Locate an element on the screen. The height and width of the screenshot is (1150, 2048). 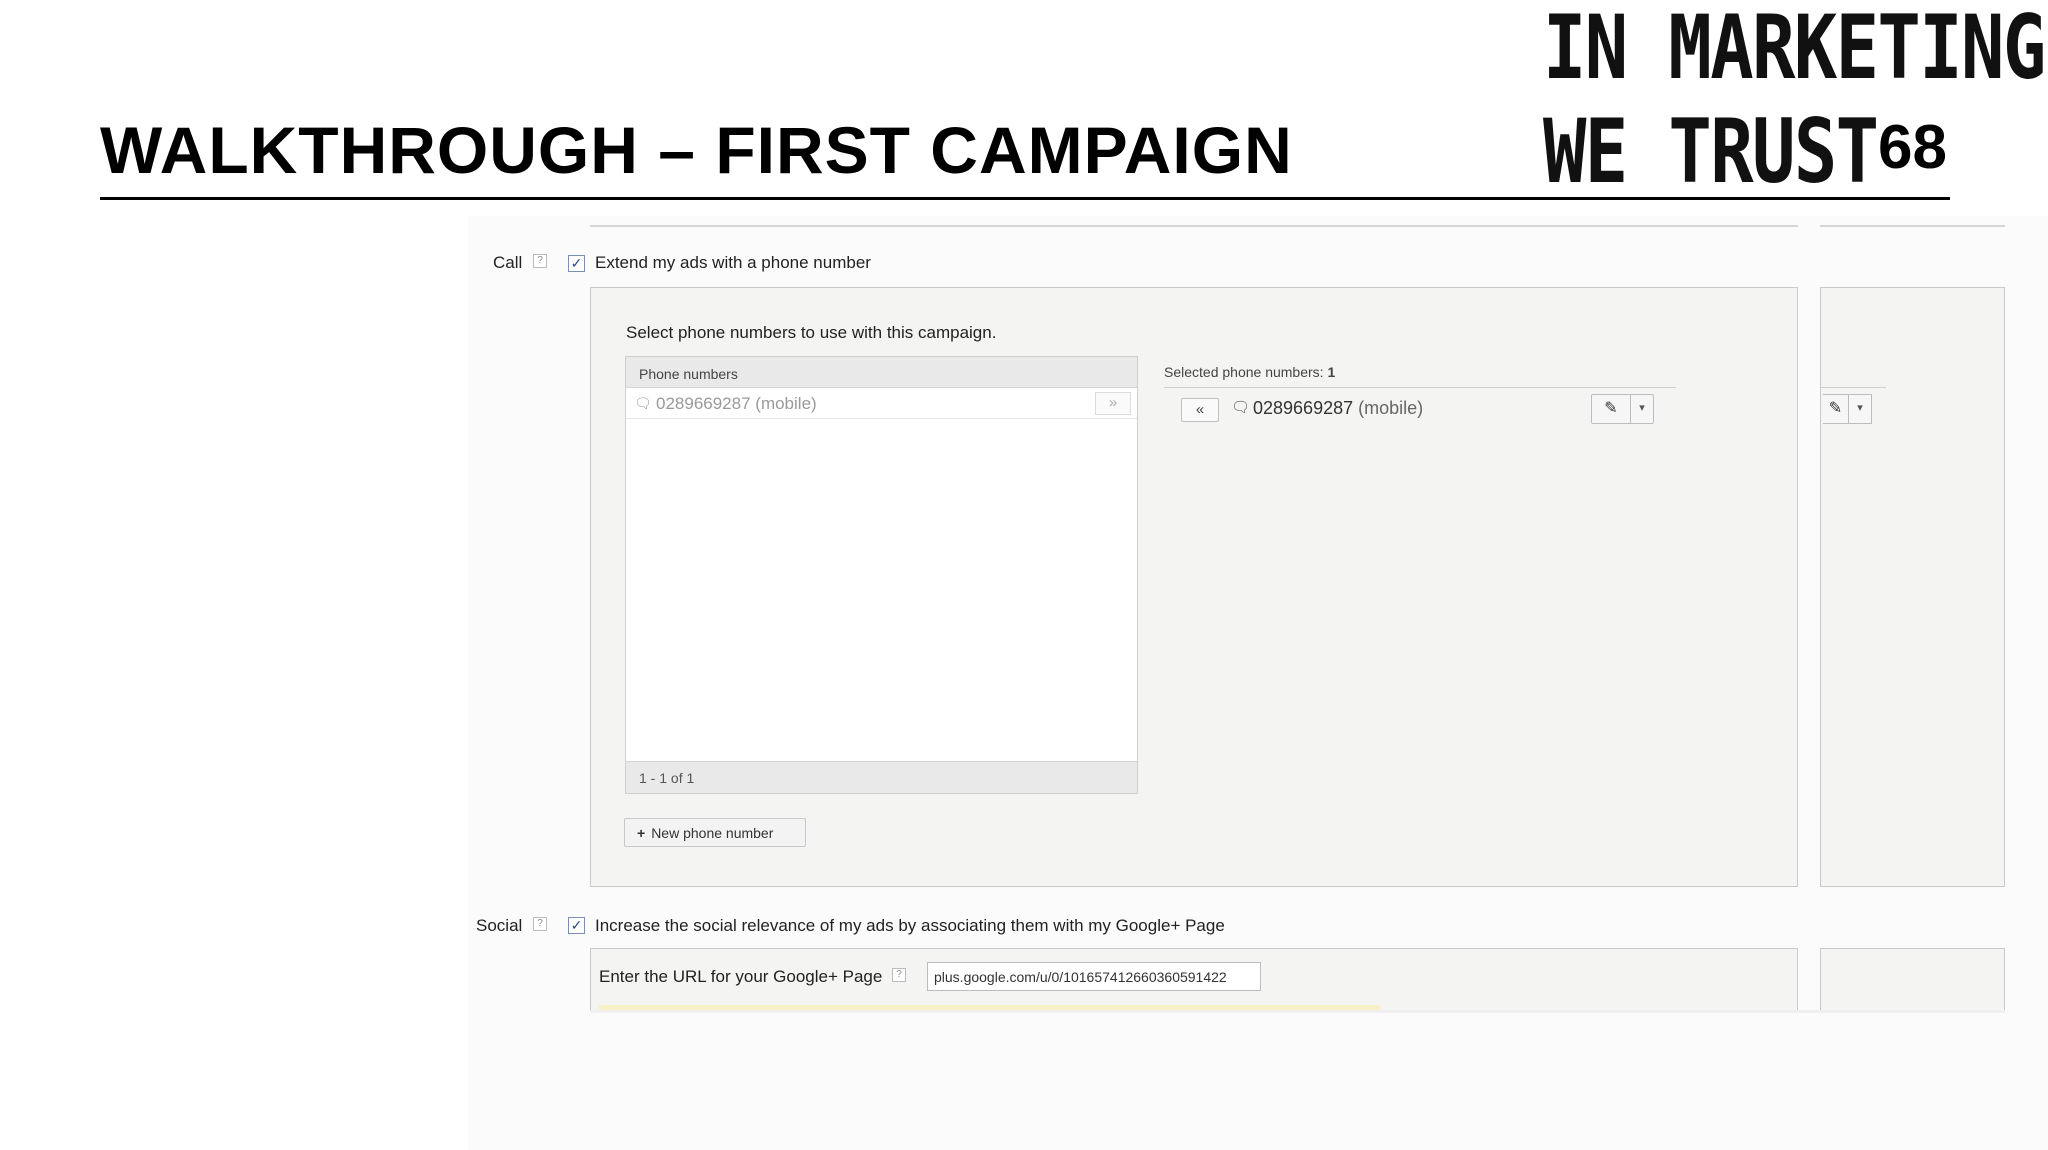
google-plus-url-input is located at coordinates (1094, 976).